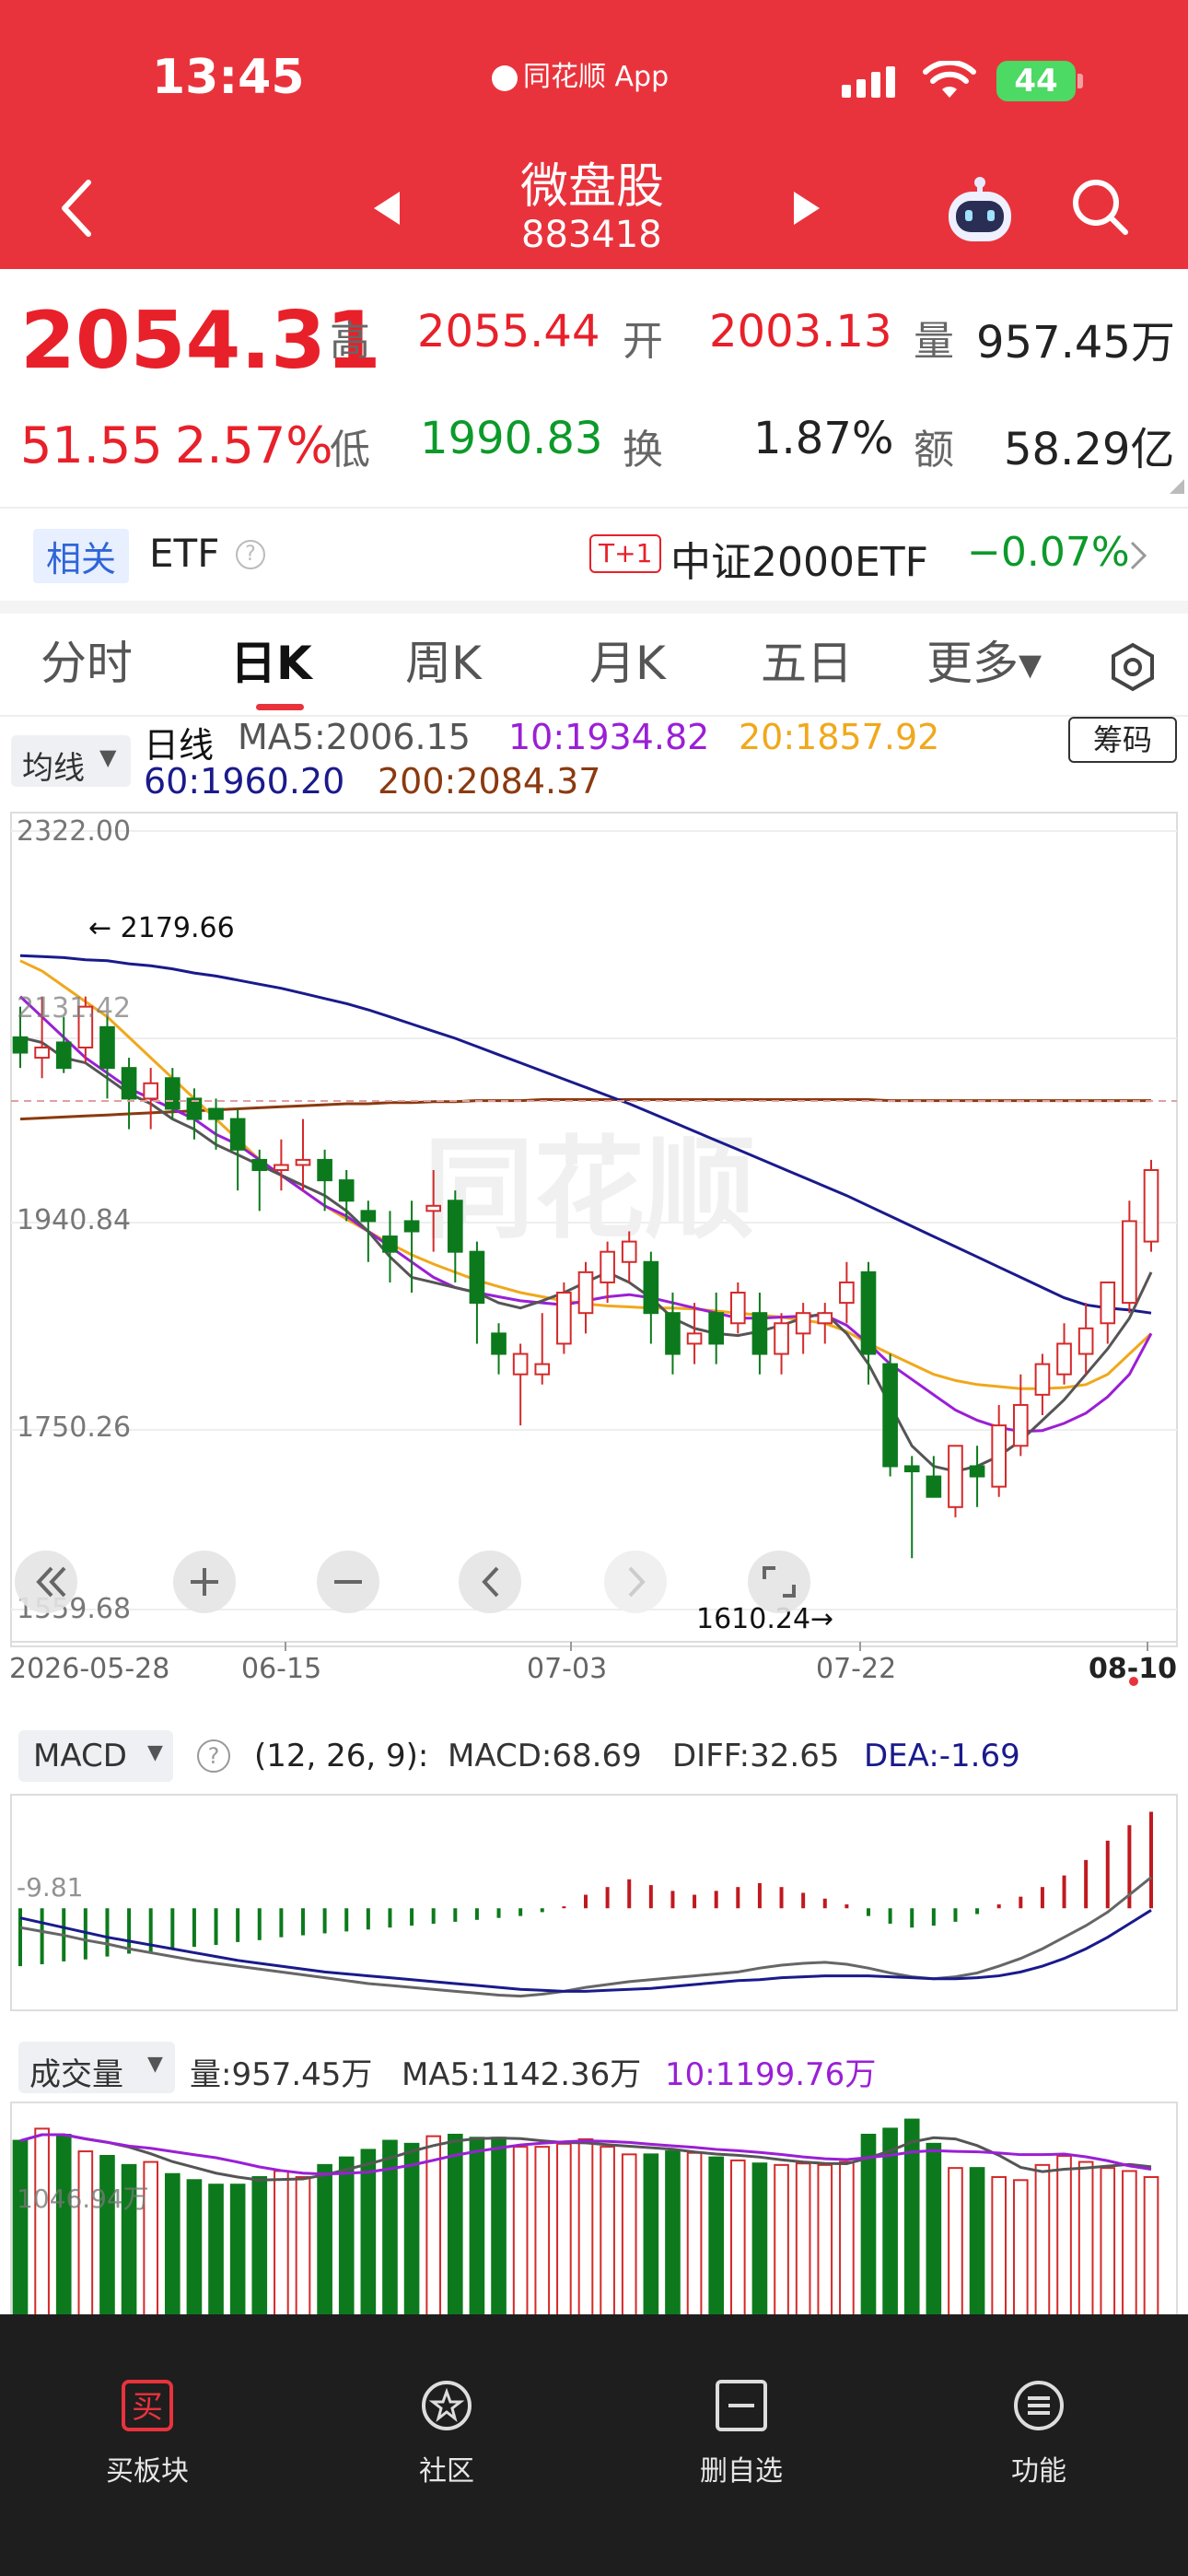 The height and width of the screenshot is (2576, 1188). Describe the element at coordinates (71, 761) in the screenshot. I see `ma-selector: 均线 ▼` at that location.